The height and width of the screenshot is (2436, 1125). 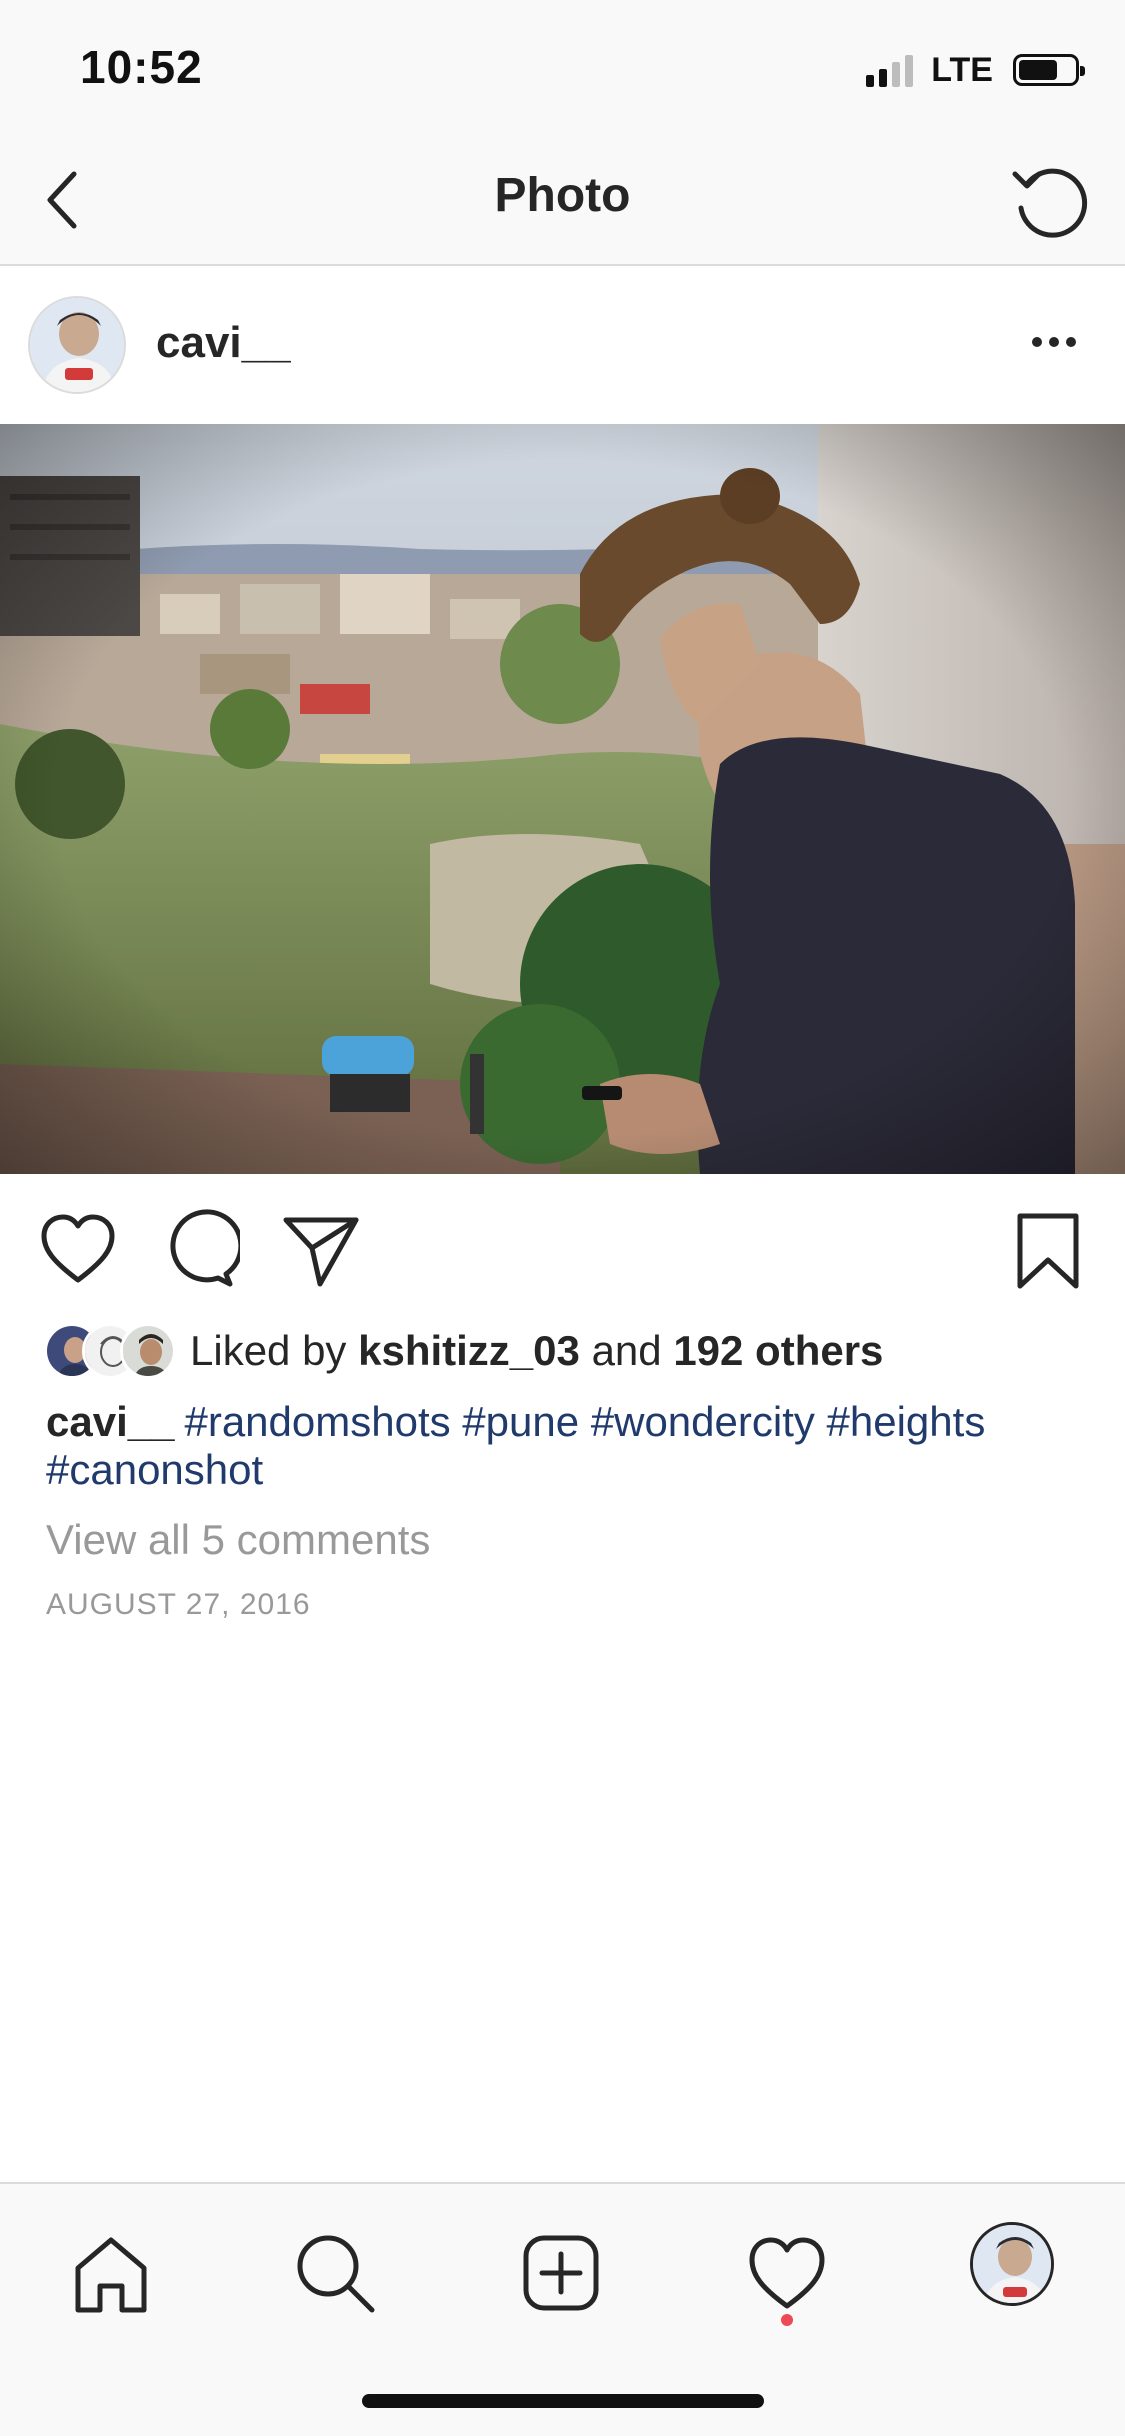 What do you see at coordinates (223, 343) in the screenshot?
I see `post-username: cavi__` at bounding box center [223, 343].